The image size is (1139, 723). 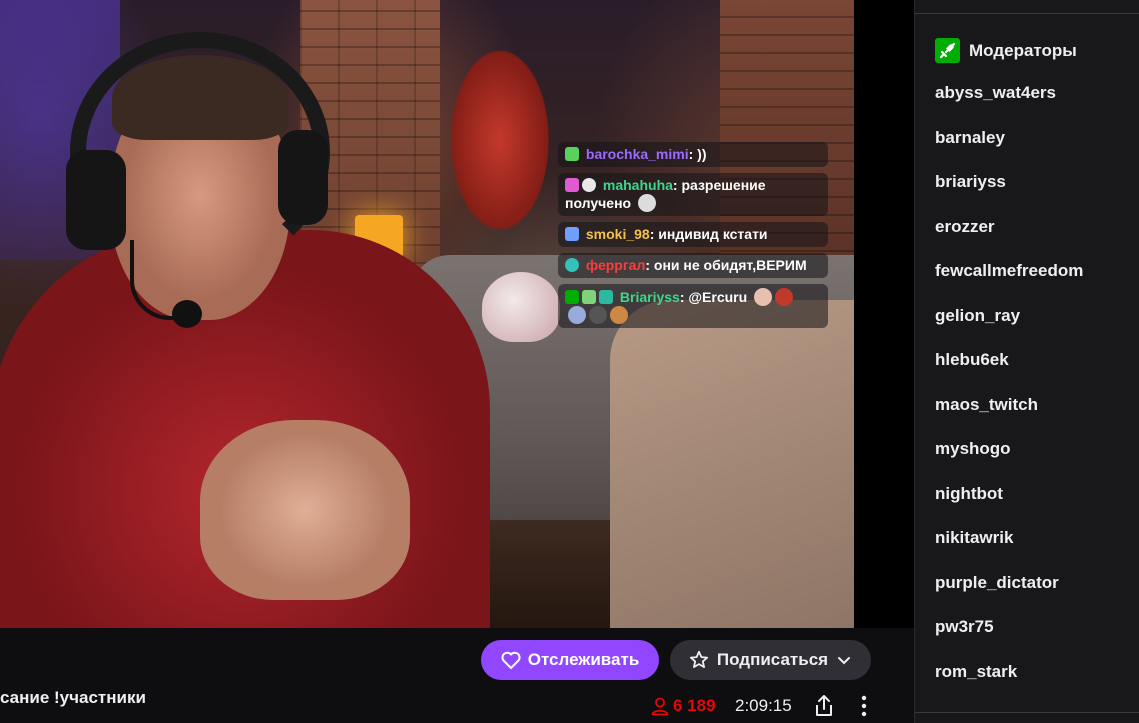 I want to click on moderator-item: maos_twitch, so click(x=1009, y=416).